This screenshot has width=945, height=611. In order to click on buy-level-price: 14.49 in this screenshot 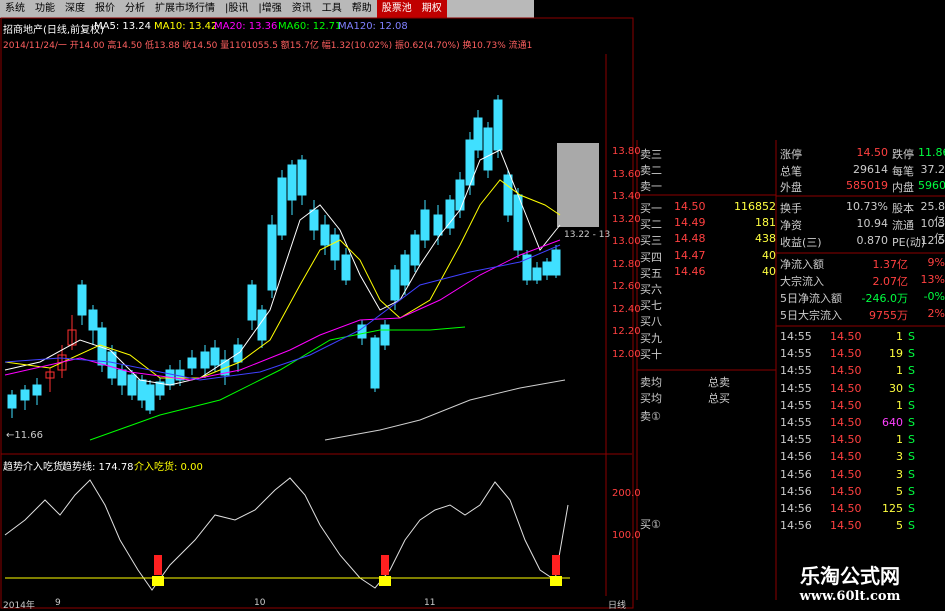, I will do `click(690, 223)`.